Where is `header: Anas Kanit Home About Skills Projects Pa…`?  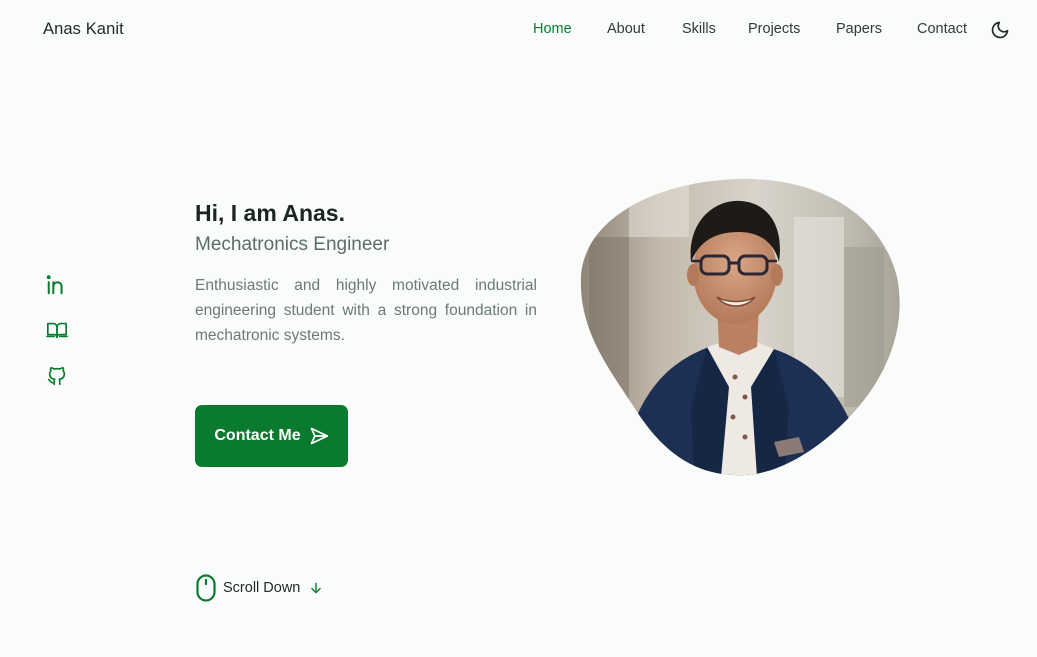 header: Anas Kanit Home About Skills Projects Pa… is located at coordinates (518, 30).